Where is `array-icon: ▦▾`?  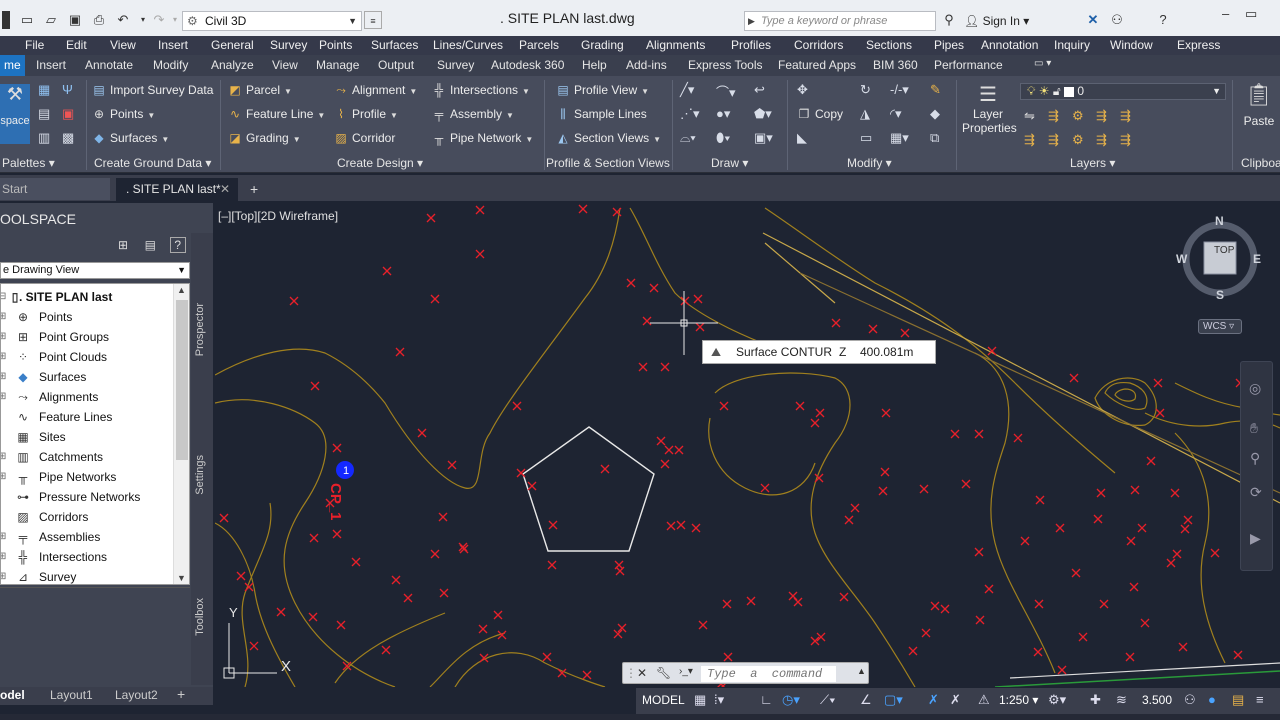
array-icon: ▦▾ is located at coordinates (899, 138).